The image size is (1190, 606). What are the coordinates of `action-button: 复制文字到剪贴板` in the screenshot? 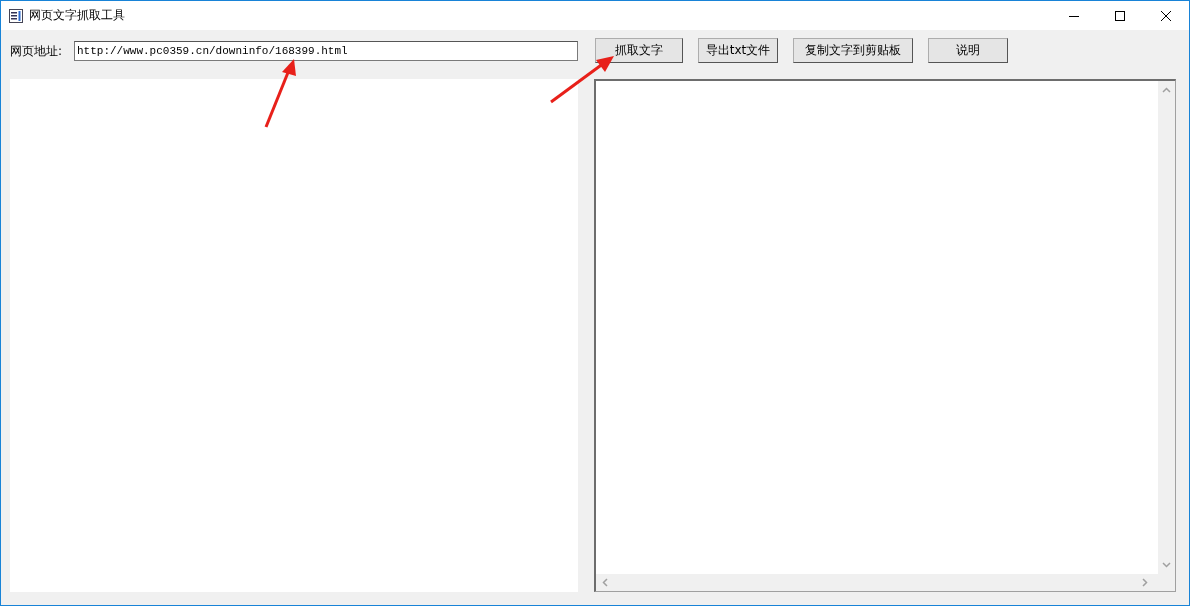 It's located at (853, 50).